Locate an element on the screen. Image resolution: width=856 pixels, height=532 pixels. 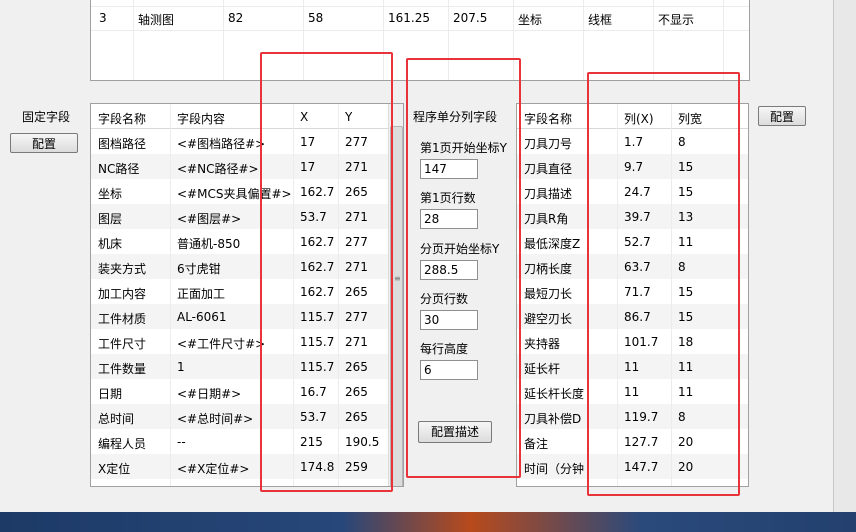
window-edge is located at coordinates (844, 256).